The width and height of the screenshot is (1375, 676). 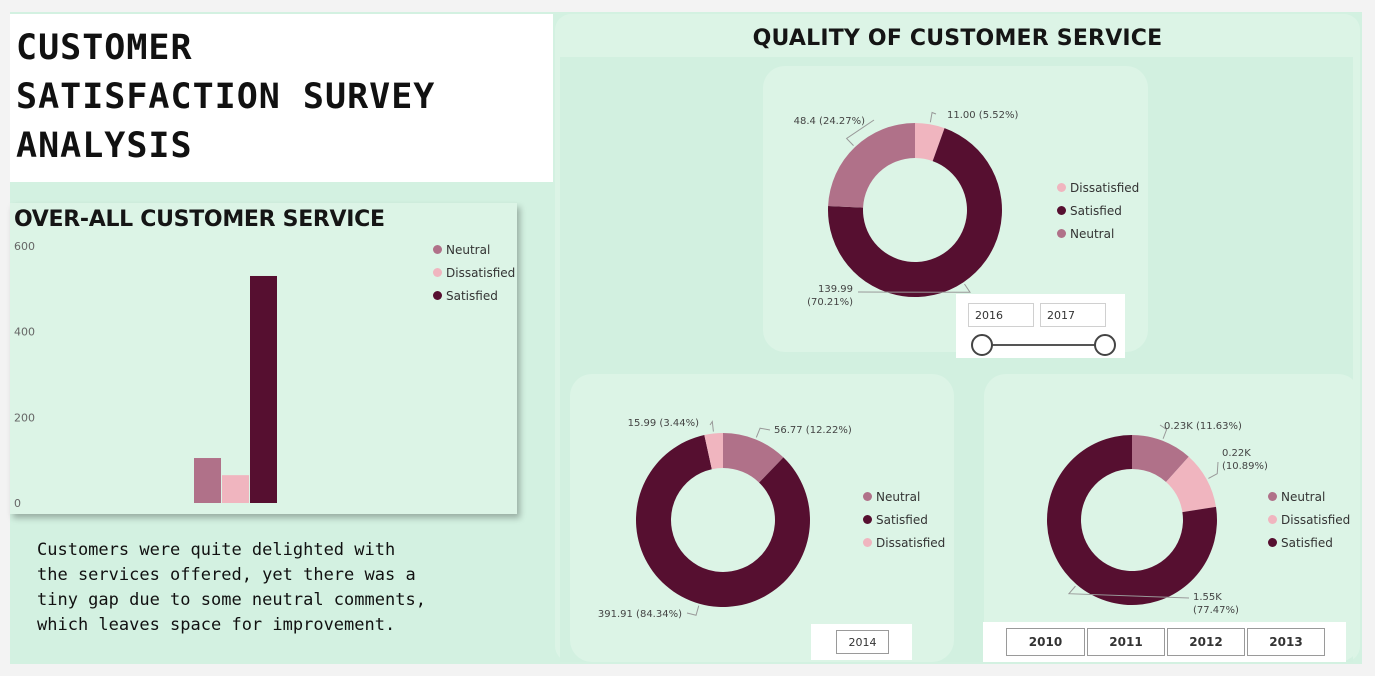 I want to click on y-tick-label: 400, so click(x=24, y=332).